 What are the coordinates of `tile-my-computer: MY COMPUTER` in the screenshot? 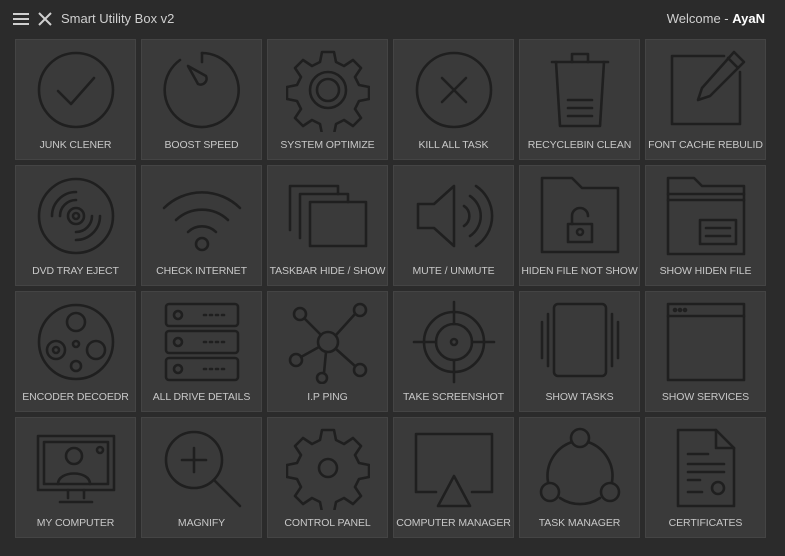 It's located at (75, 477).